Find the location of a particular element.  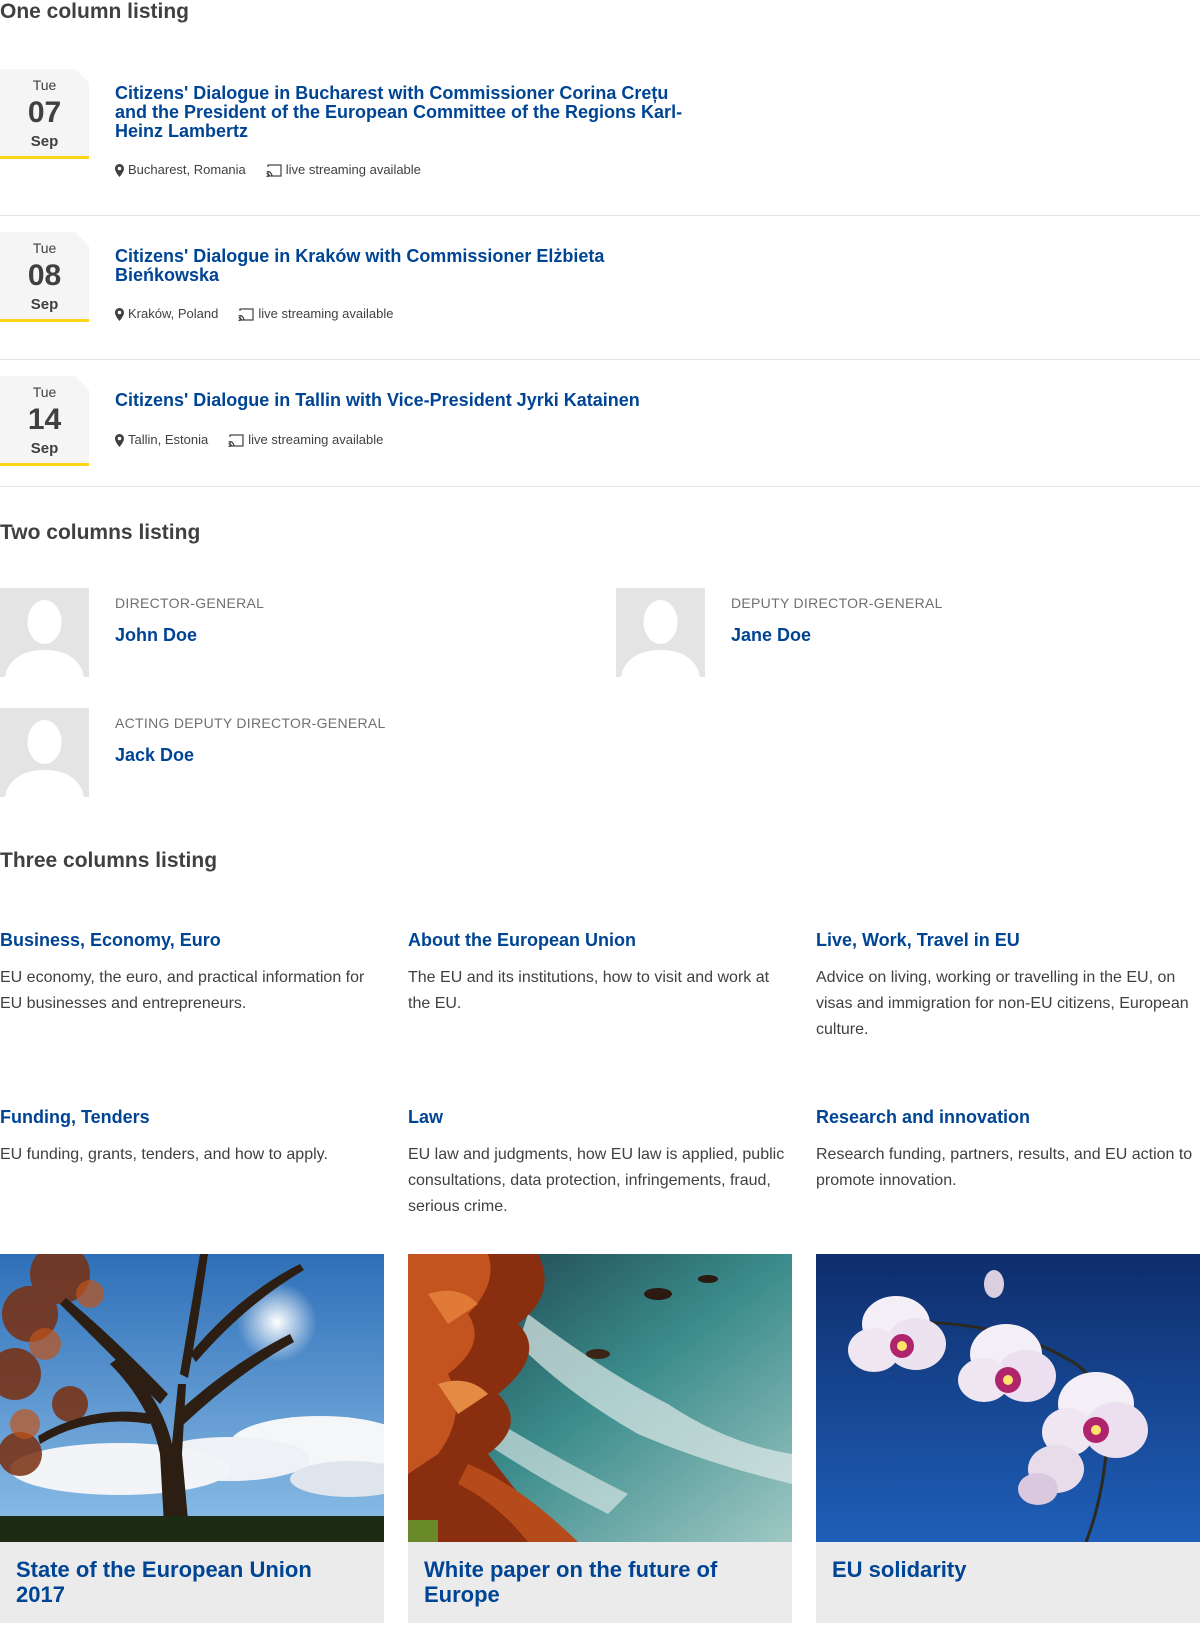

person-card: Deputy Director-General Jane Doe is located at coordinates (896, 633).